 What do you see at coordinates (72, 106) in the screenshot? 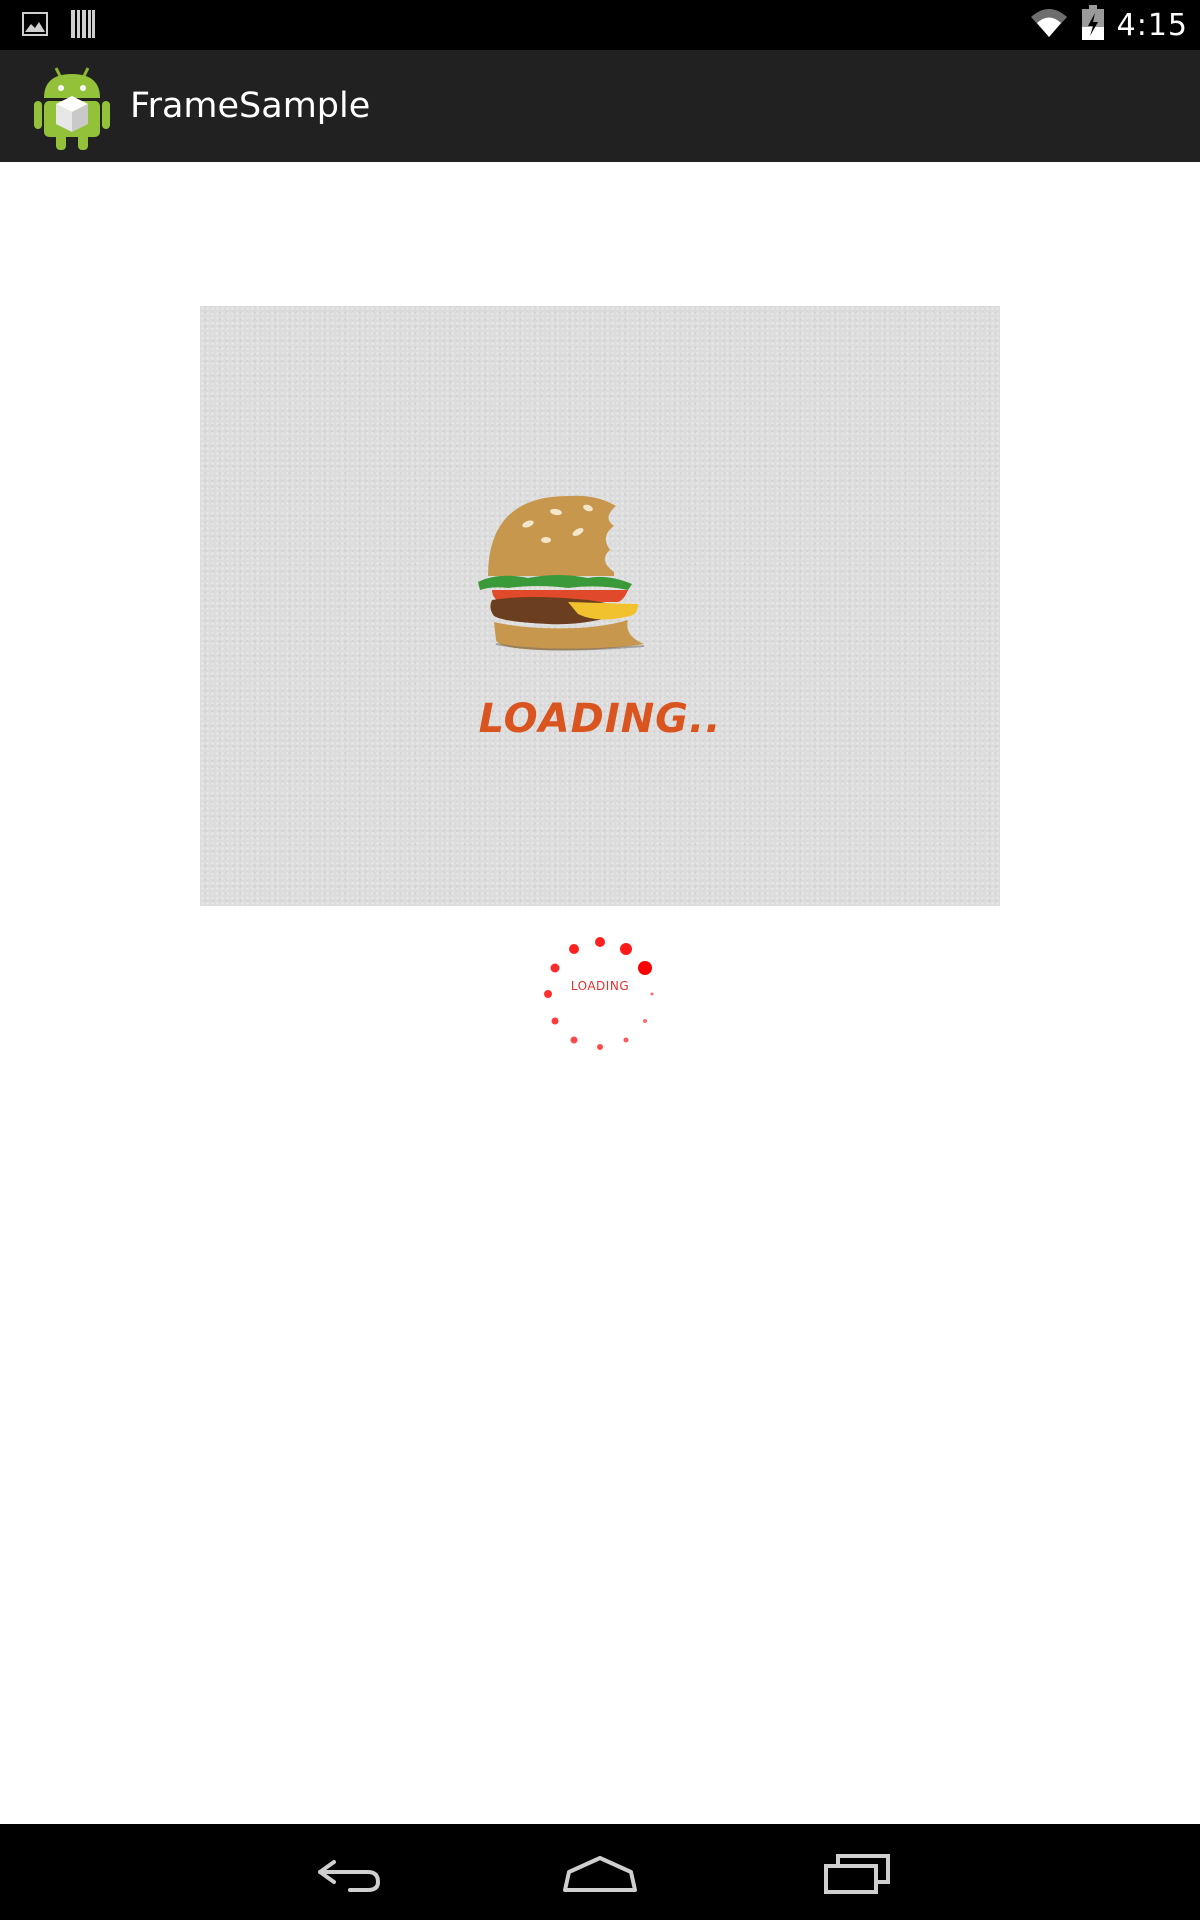
I see `android-app-icon` at bounding box center [72, 106].